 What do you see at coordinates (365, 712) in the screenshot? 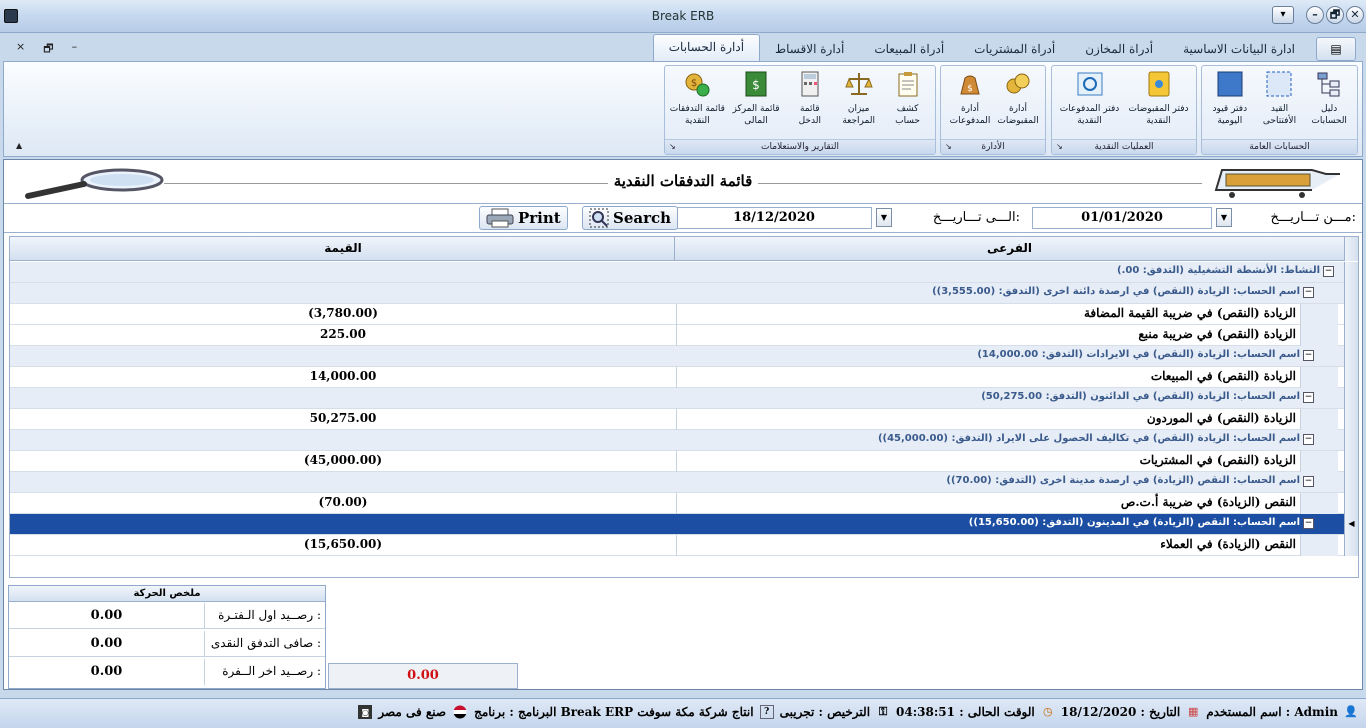
I see `logo-icon: ◙` at bounding box center [365, 712].